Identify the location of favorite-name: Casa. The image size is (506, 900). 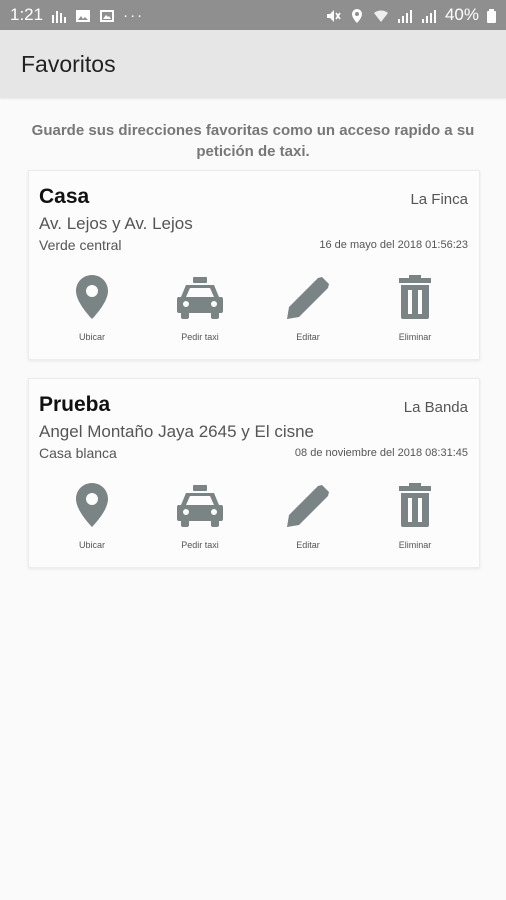
(64, 196).